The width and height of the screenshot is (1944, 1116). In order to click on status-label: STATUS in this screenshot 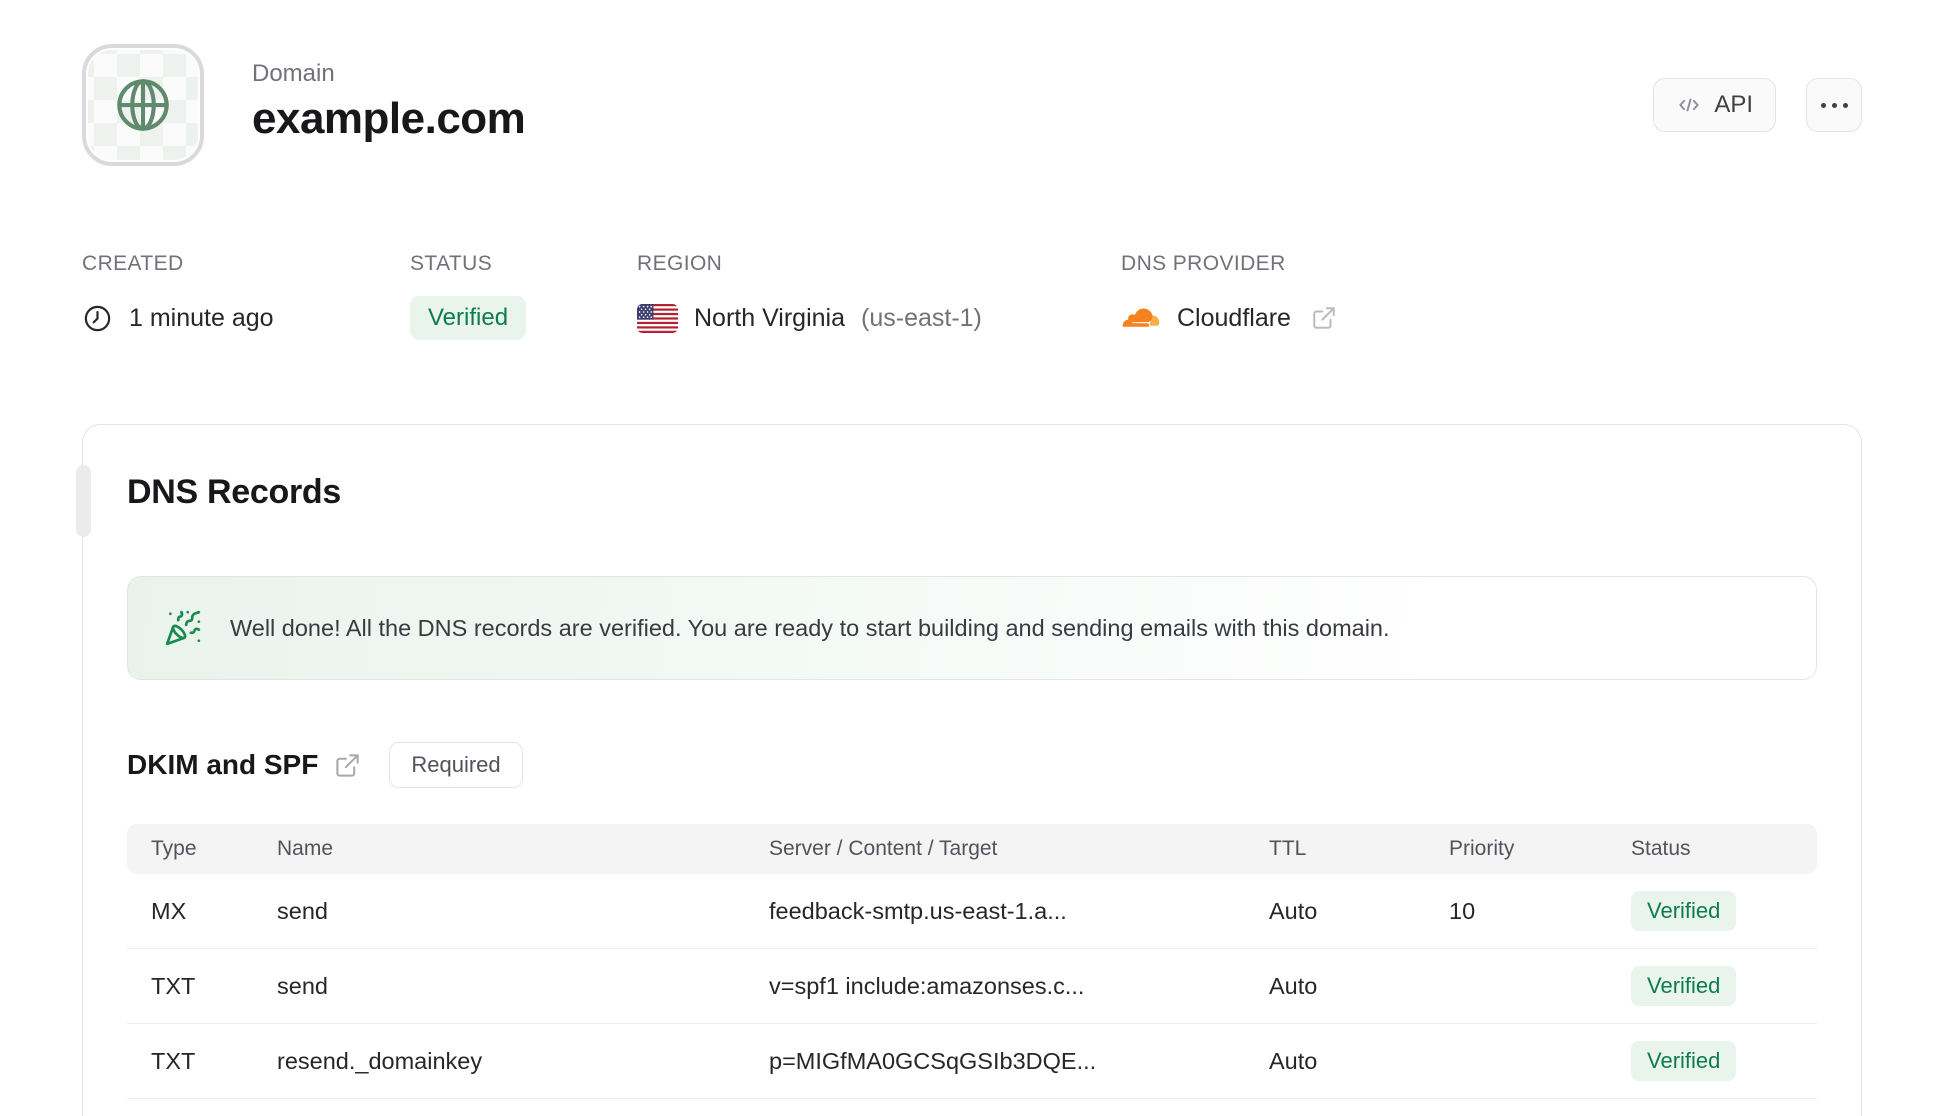, I will do `click(451, 263)`.